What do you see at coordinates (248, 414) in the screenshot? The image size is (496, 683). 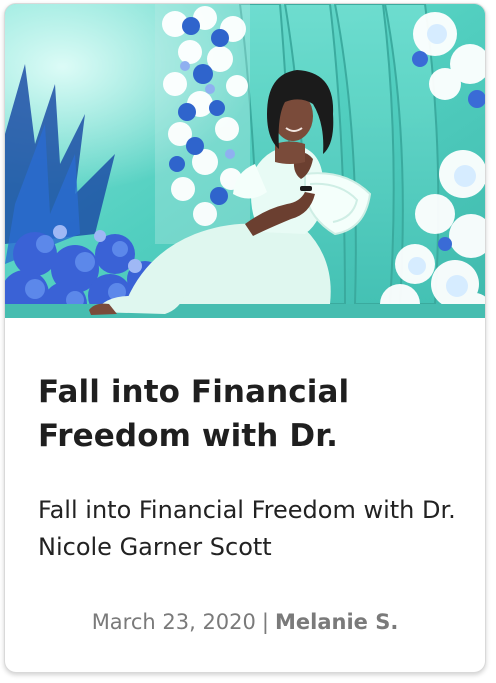 I see `post-title: Fall into Financial Freedom with Dr.` at bounding box center [248, 414].